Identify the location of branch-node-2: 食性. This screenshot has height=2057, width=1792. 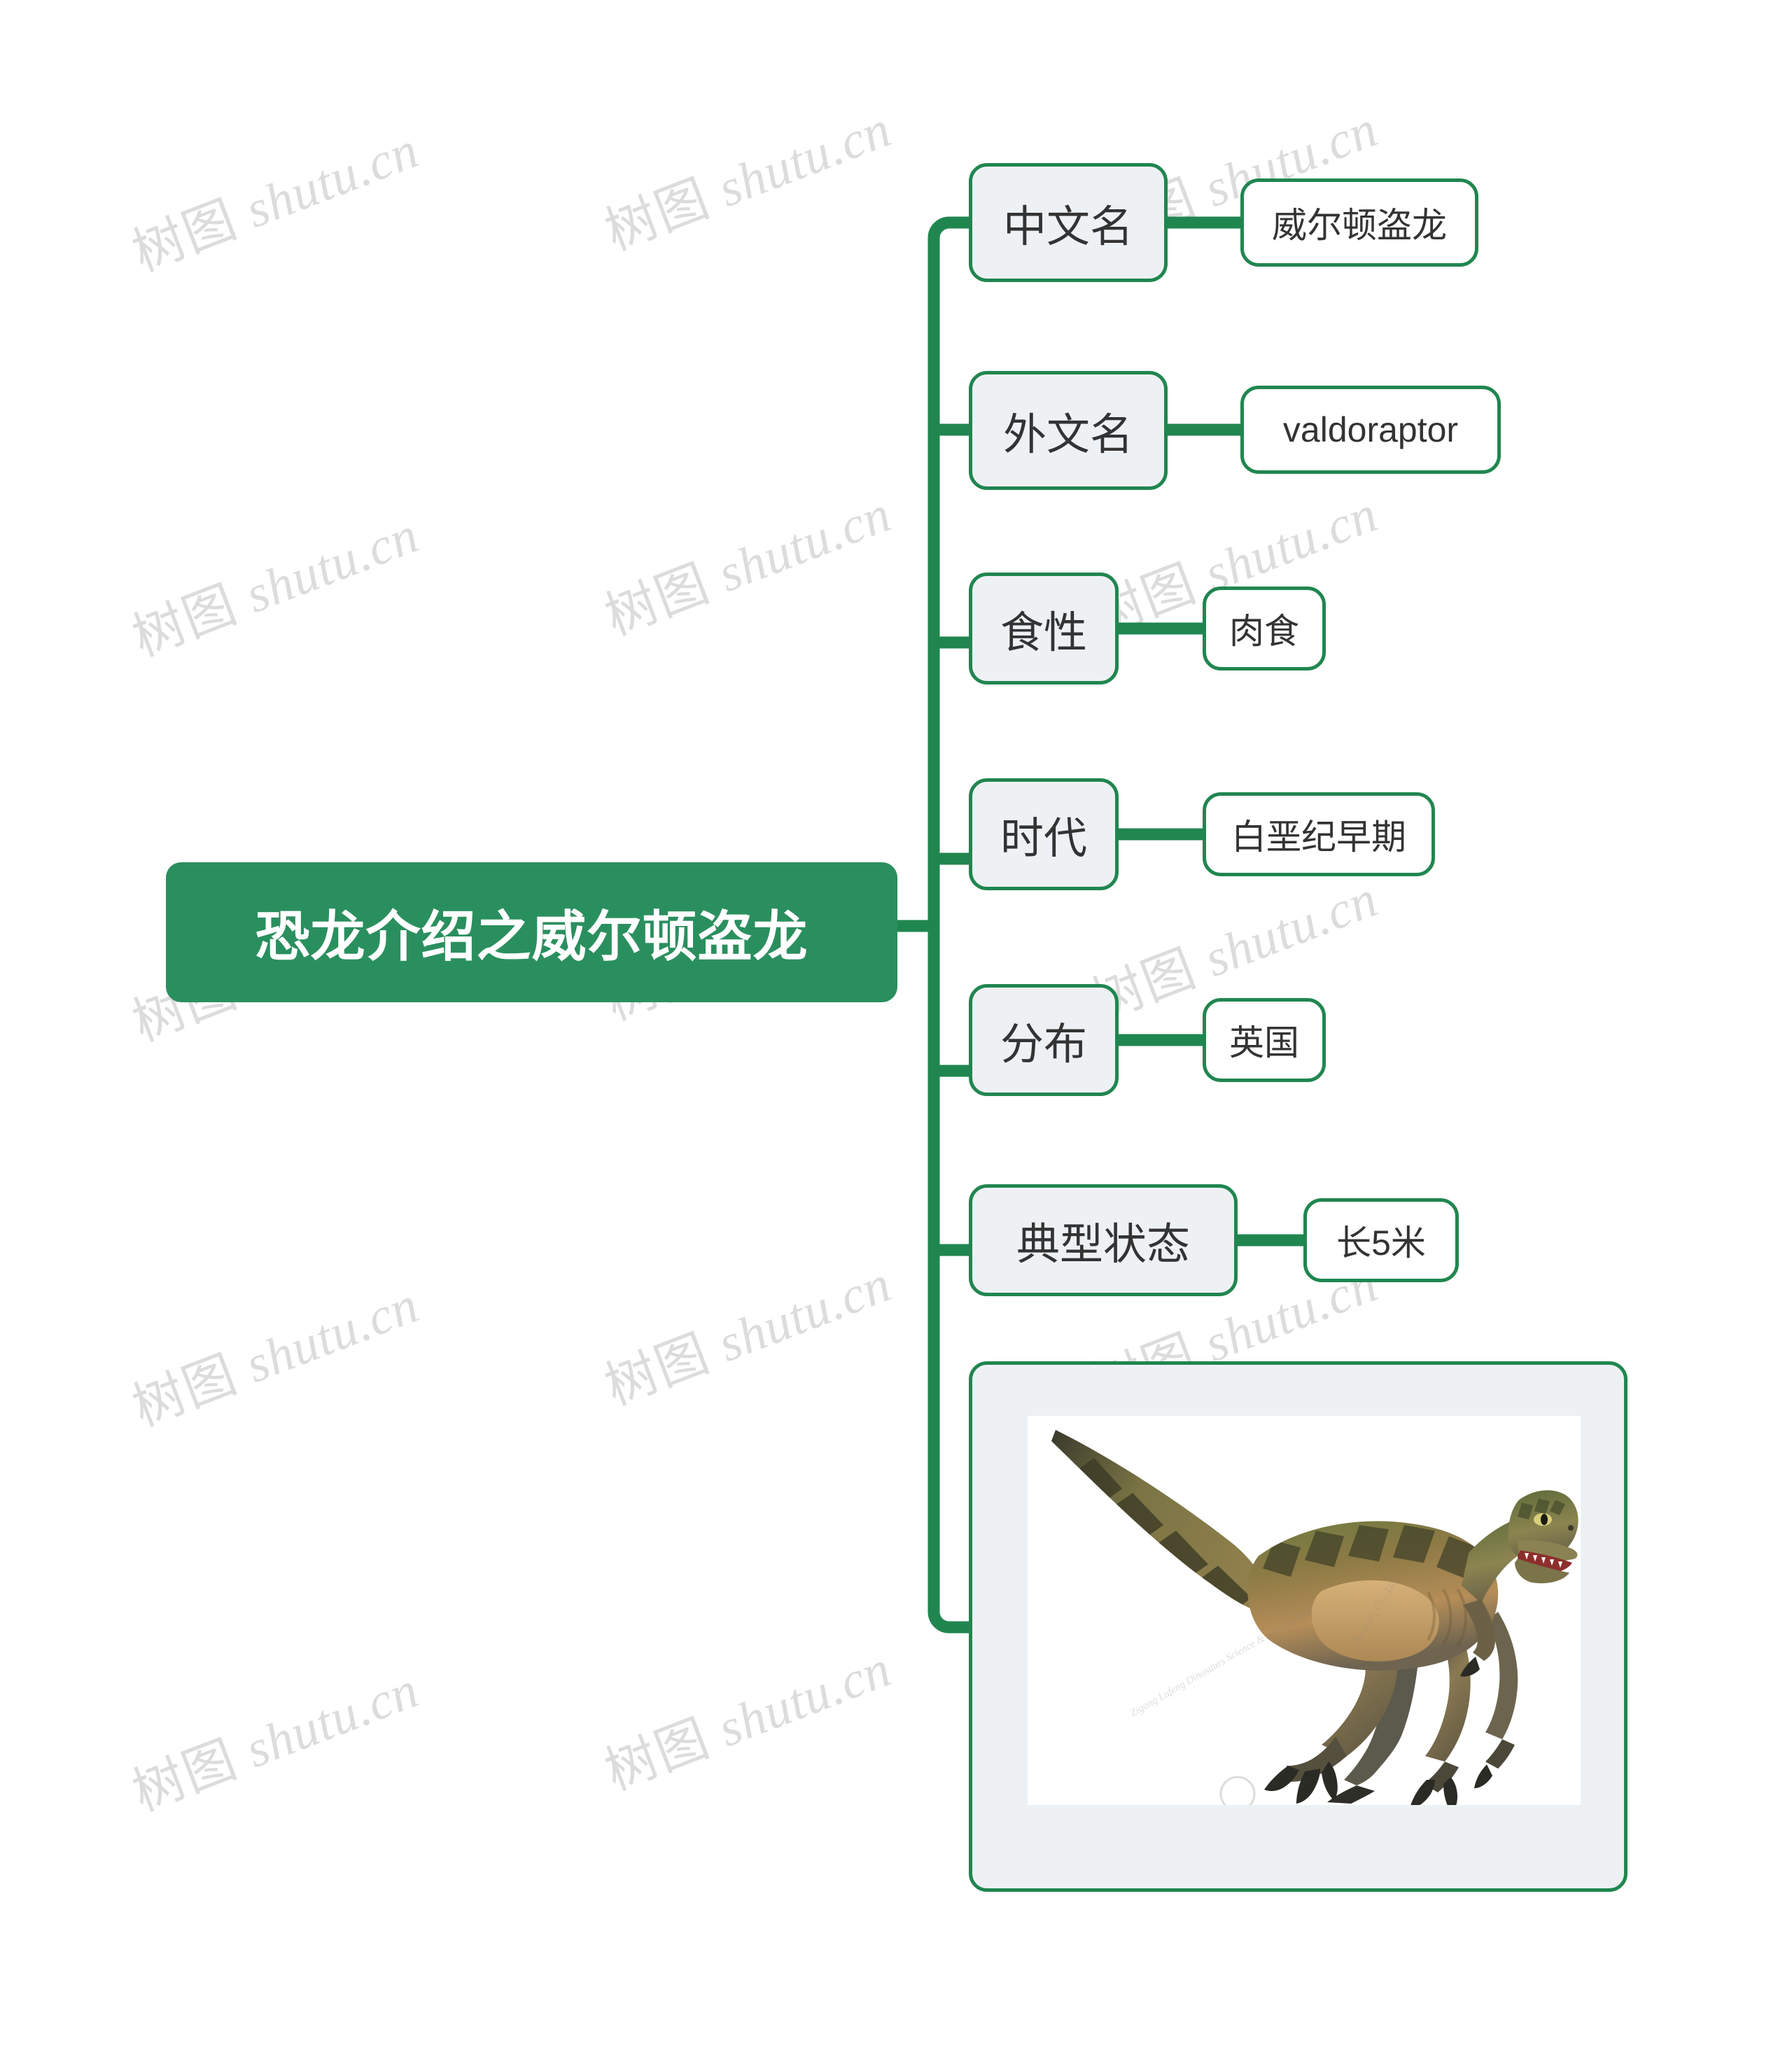
(1044, 629).